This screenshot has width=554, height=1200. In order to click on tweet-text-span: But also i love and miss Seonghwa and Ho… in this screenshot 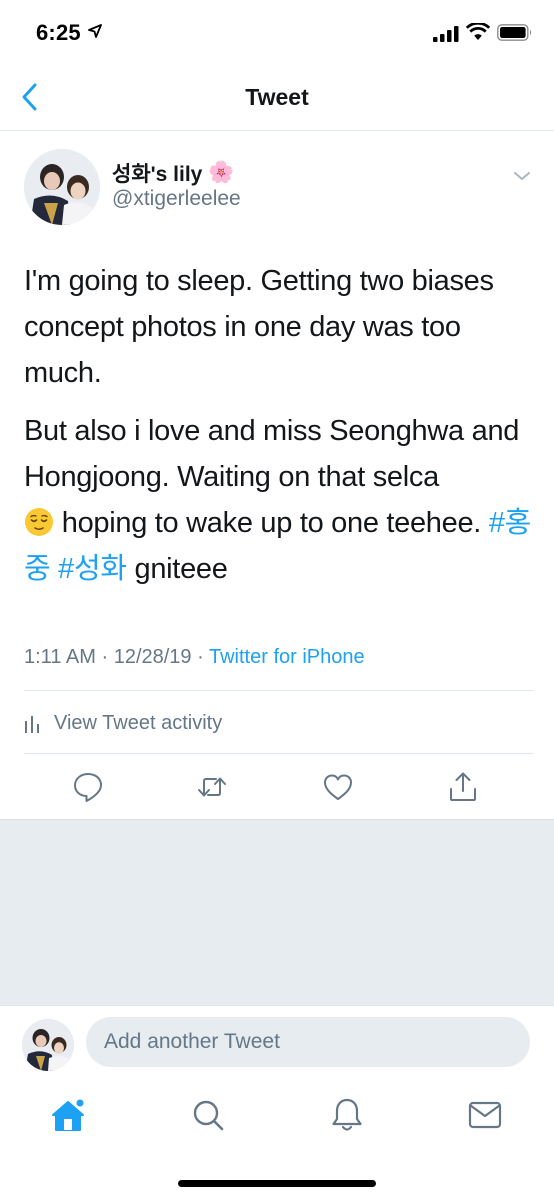, I will do `click(272, 454)`.